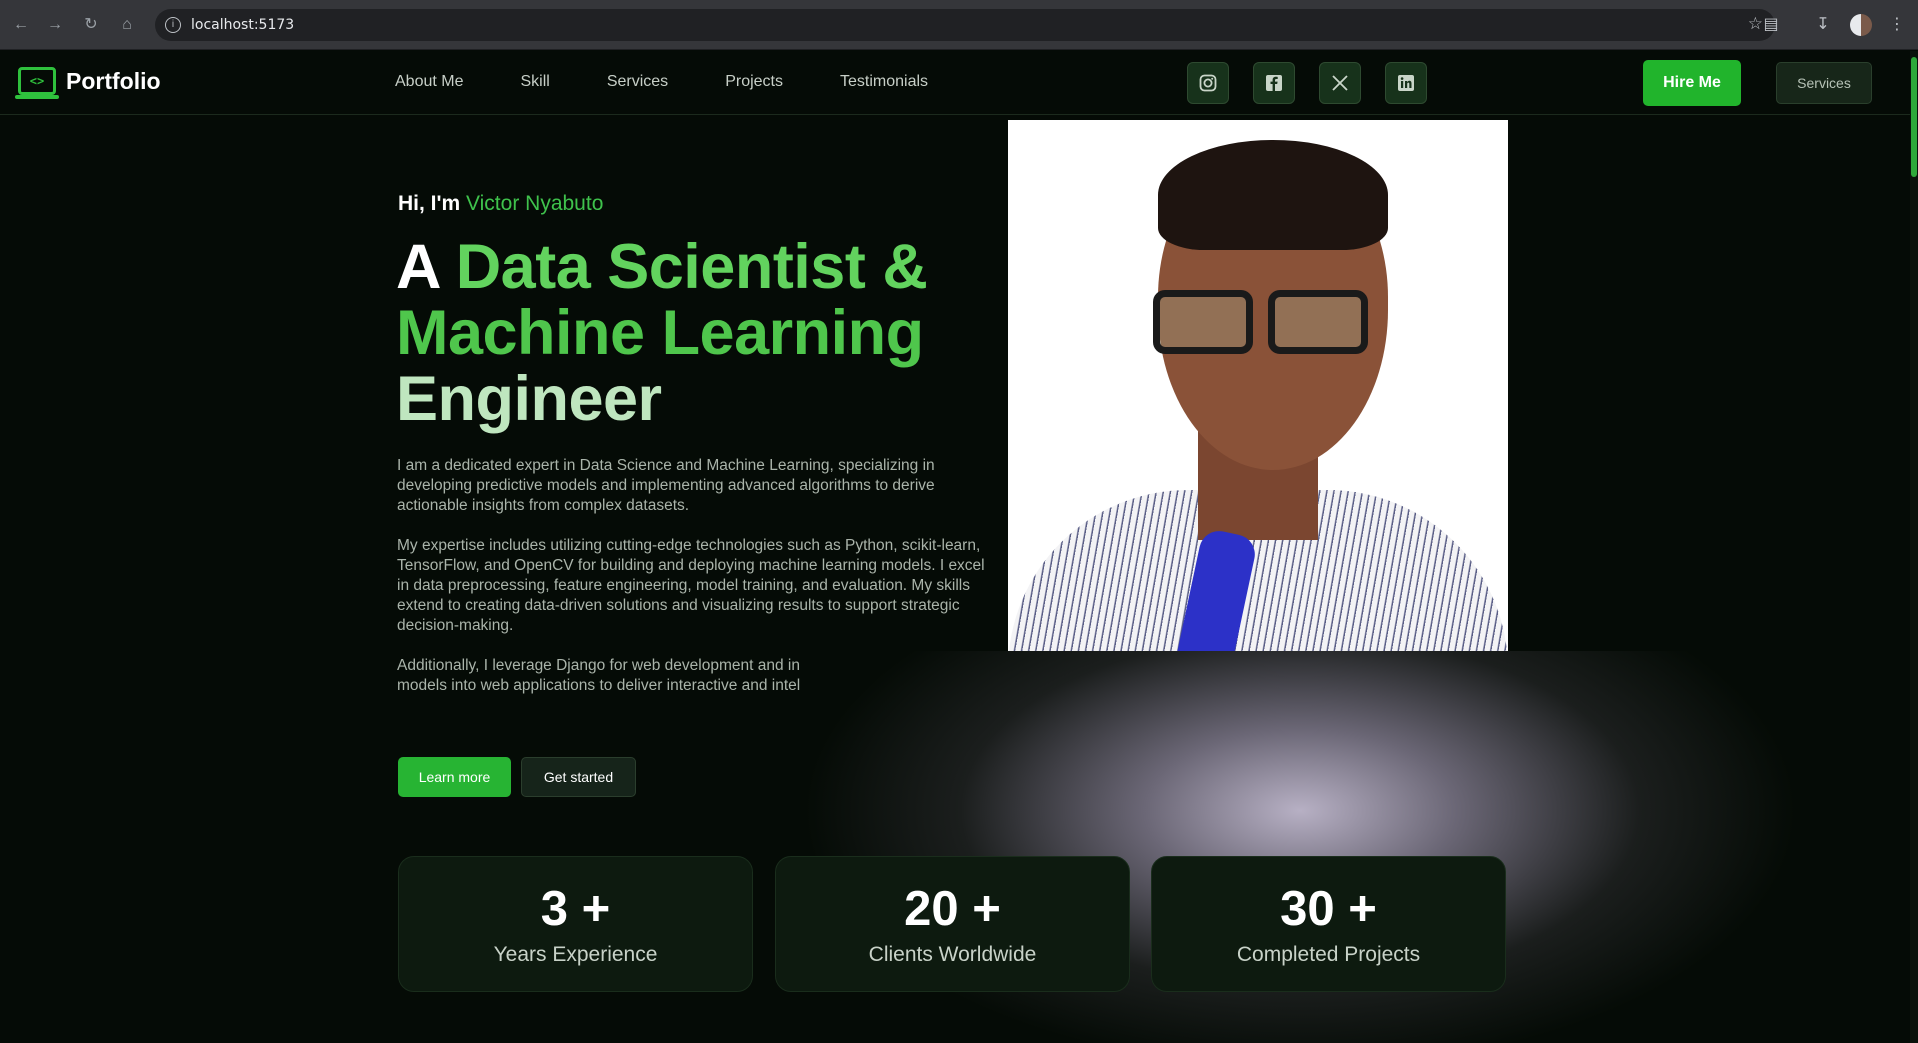  What do you see at coordinates (429, 203) in the screenshot?
I see `greeting-prefix: Hi, I'm` at bounding box center [429, 203].